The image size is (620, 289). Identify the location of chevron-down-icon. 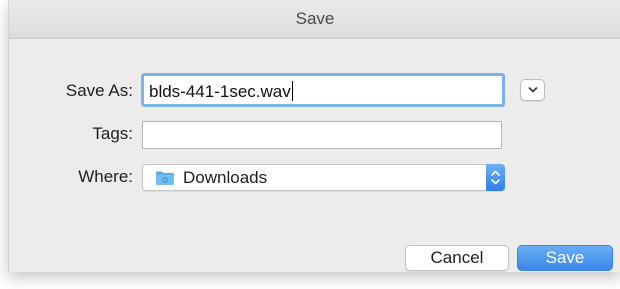
(533, 90).